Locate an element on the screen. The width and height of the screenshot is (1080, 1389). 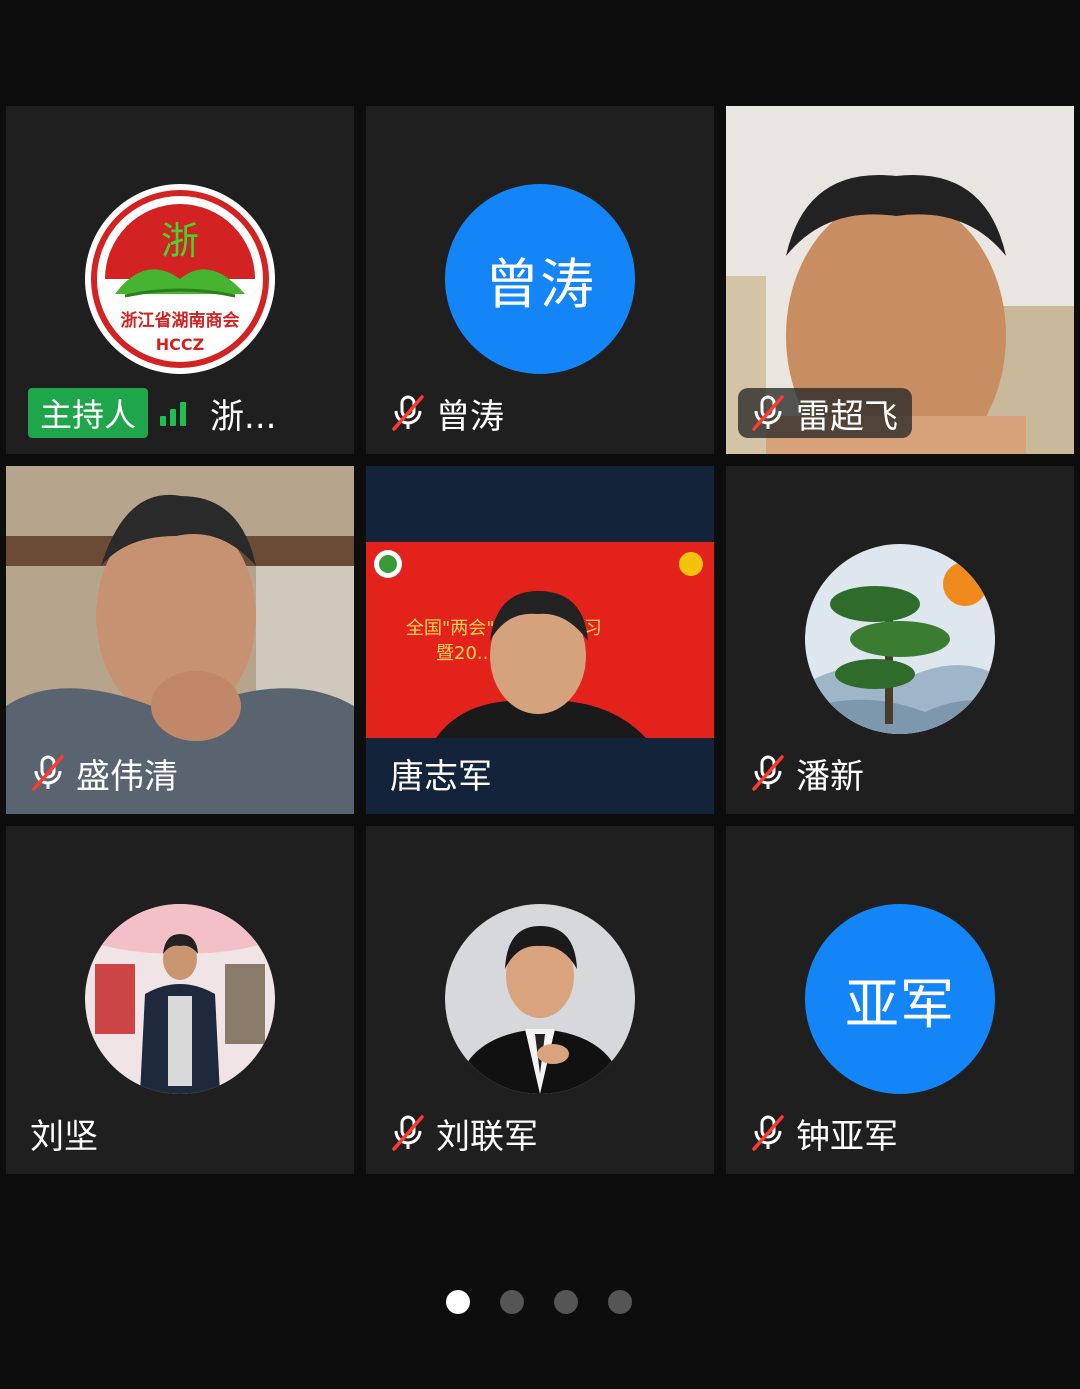
landscape-avatar is located at coordinates (900, 639).